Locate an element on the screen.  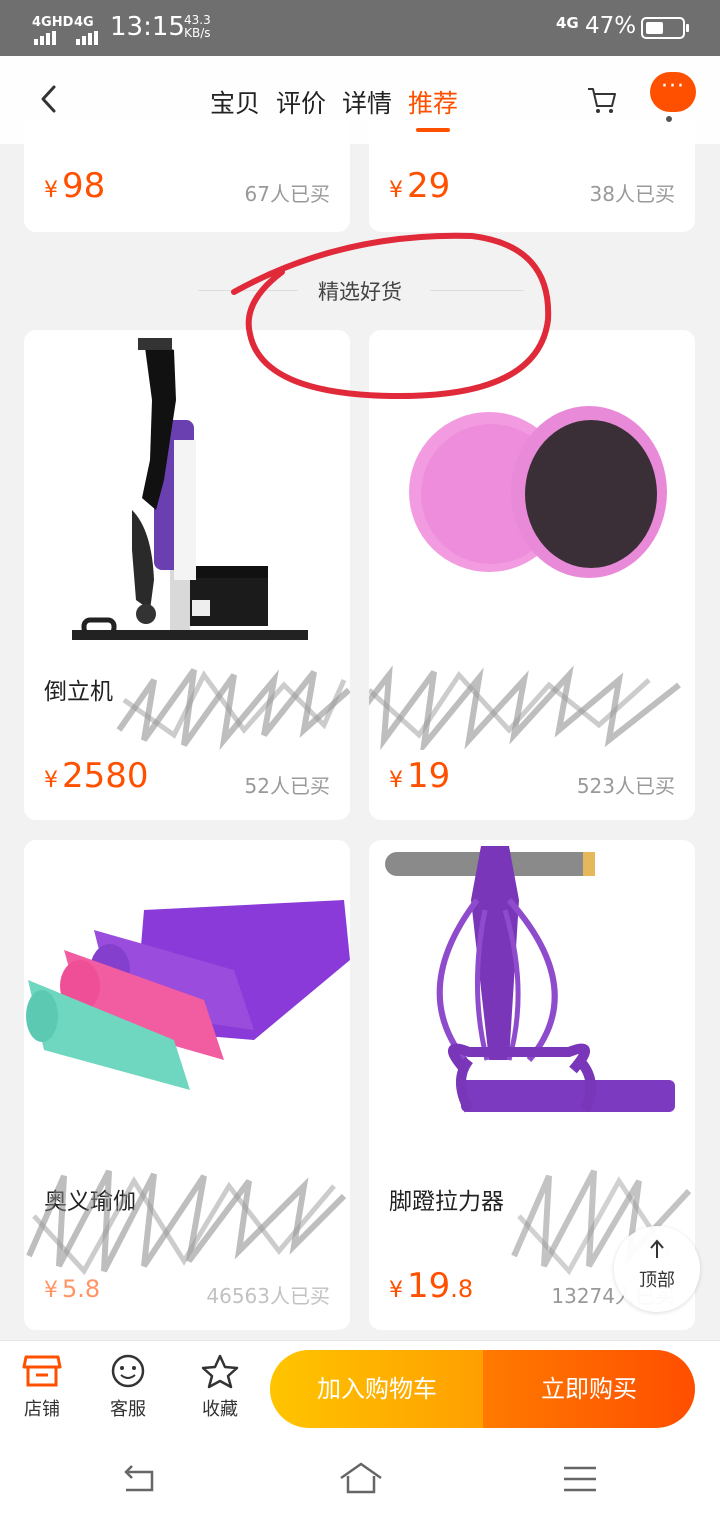
back-arrow-icon is located at coordinates (51, 99).